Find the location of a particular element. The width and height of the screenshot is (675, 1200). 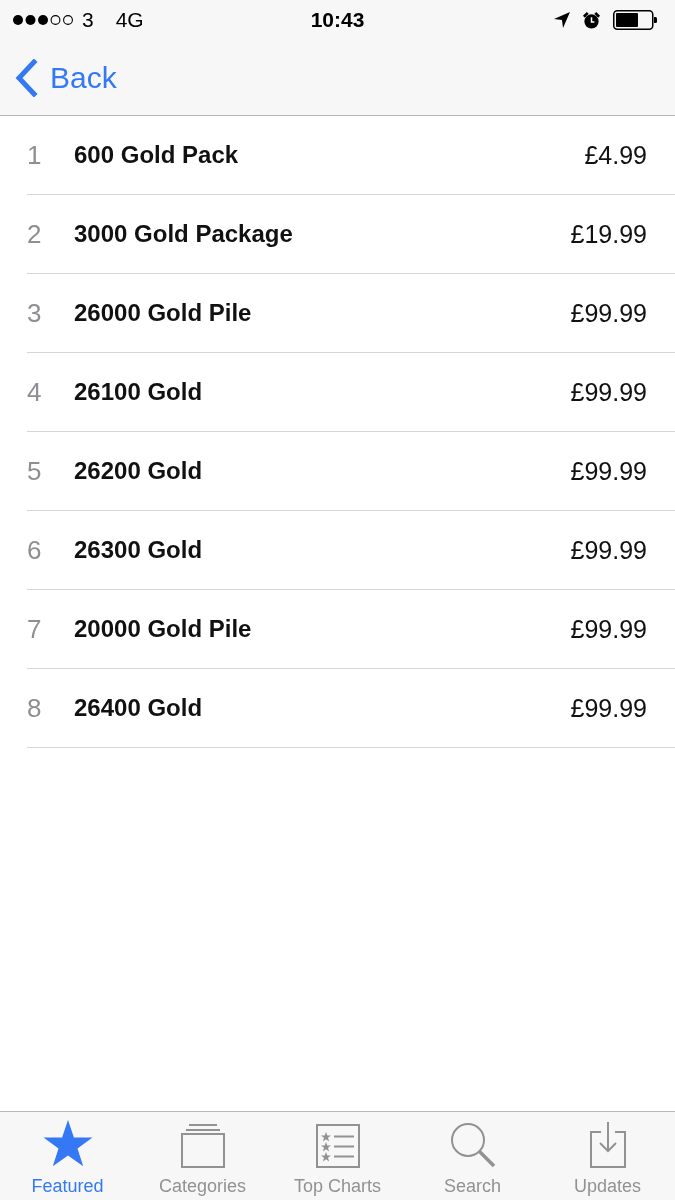

chevron-left-icon is located at coordinates (26, 77).